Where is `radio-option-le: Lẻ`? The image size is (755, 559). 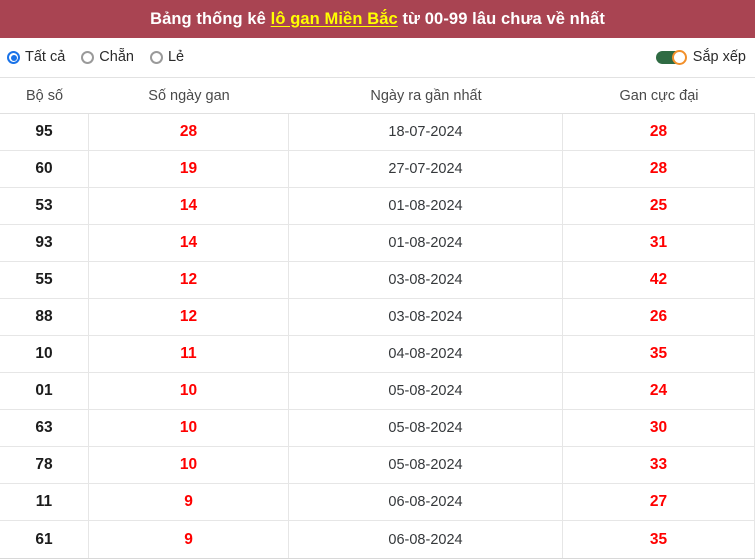 radio-option-le: Lẻ is located at coordinates (167, 57).